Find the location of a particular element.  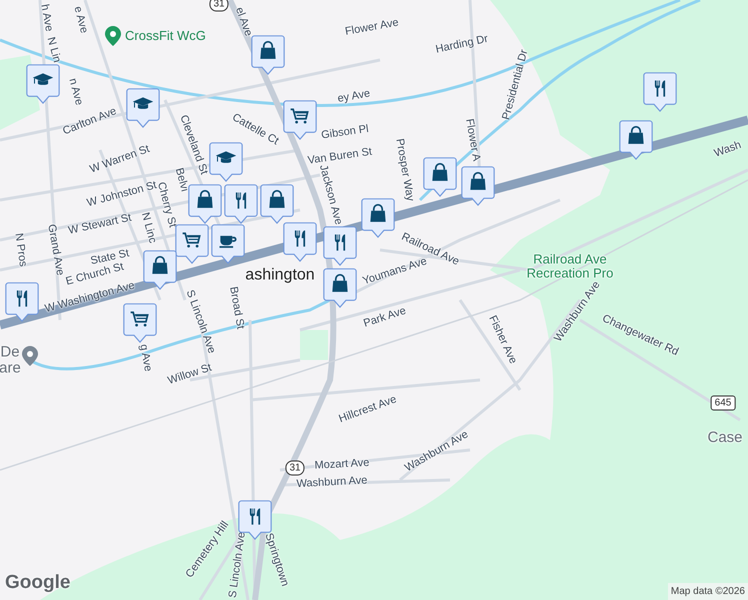

place-name: CrossFit WcG is located at coordinates (165, 36).